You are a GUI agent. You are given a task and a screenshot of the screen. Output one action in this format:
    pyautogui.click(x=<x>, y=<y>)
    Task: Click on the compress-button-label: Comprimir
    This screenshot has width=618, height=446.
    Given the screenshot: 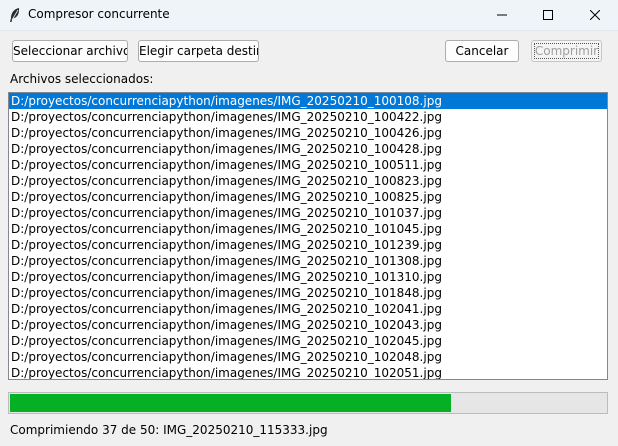 What is the action you would take?
    pyautogui.click(x=566, y=51)
    